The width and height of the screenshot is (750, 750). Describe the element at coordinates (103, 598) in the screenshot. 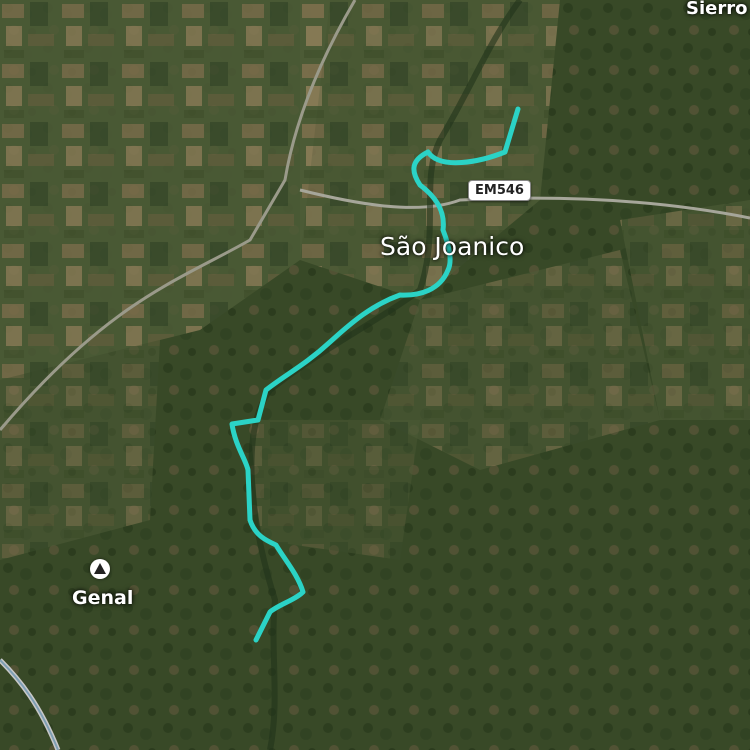

I see `place-label-genal: Genal` at that location.